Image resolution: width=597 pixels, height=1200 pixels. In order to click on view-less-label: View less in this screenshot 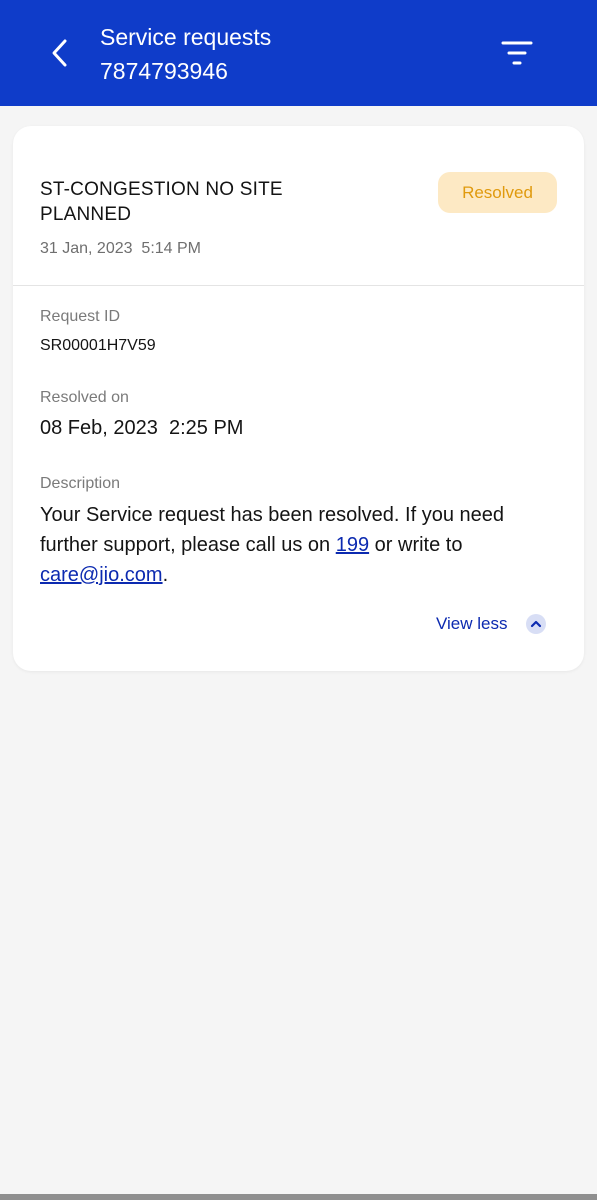, I will do `click(472, 623)`.